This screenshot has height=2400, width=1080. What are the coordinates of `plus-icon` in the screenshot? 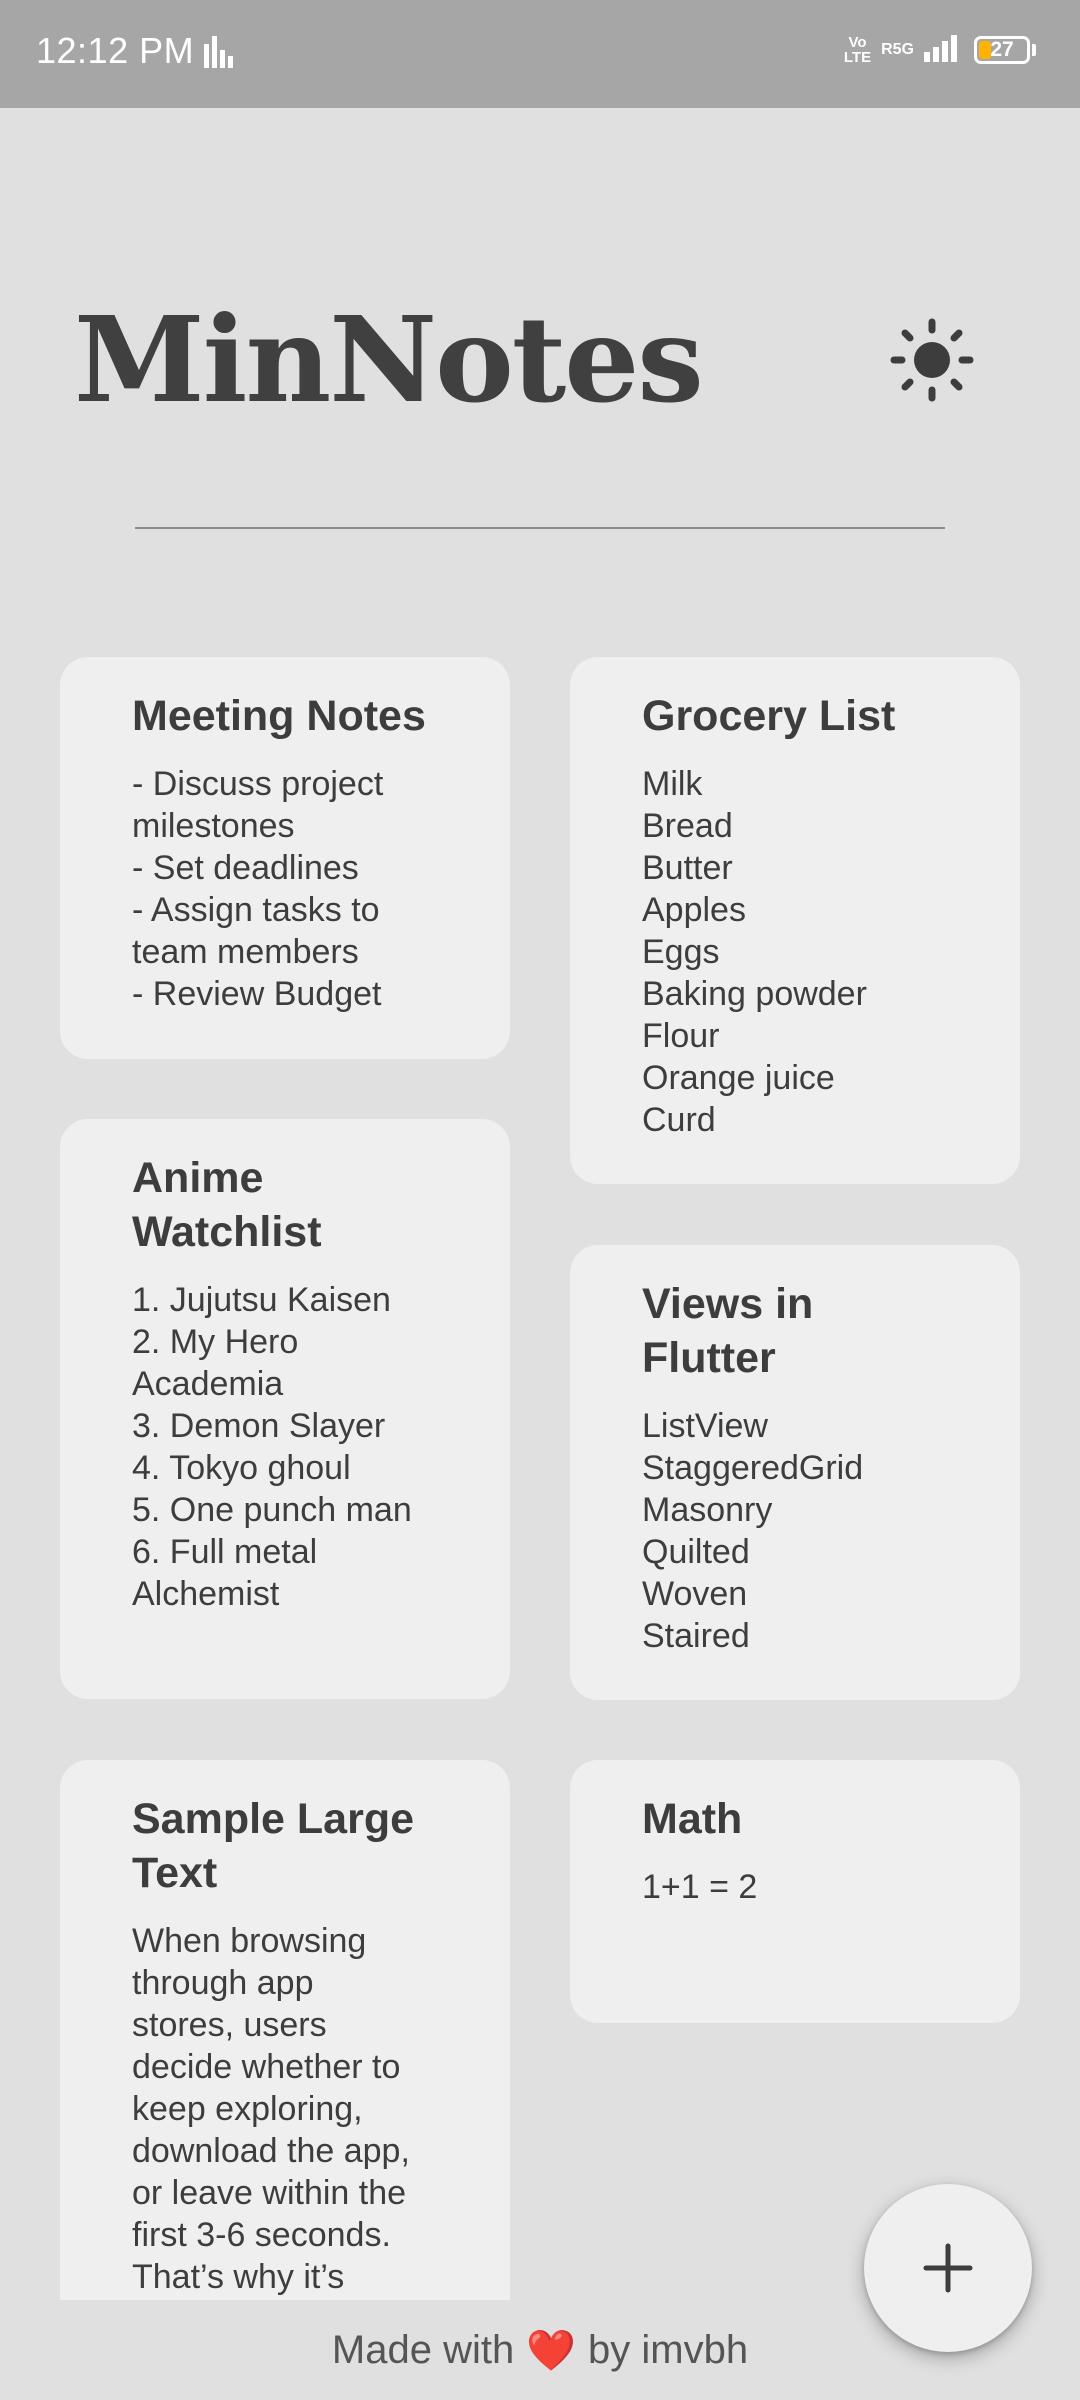 It's located at (948, 2268).